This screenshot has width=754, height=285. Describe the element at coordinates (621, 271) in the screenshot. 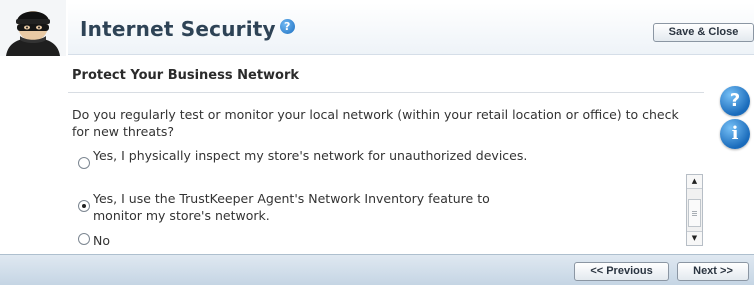

I see `previous-button: << Previous` at that location.